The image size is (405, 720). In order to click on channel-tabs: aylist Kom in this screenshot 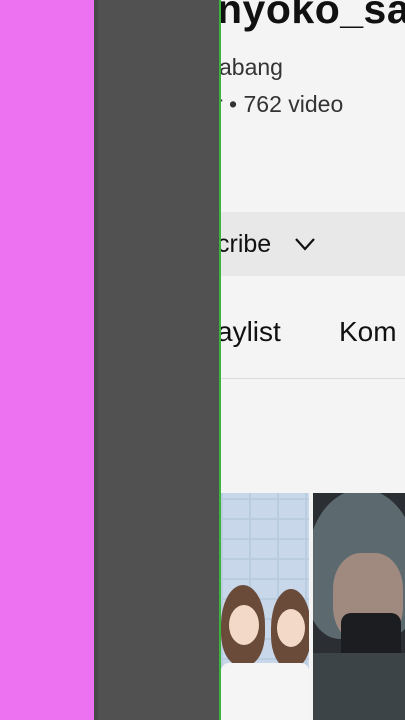, I will do `click(313, 347)`.